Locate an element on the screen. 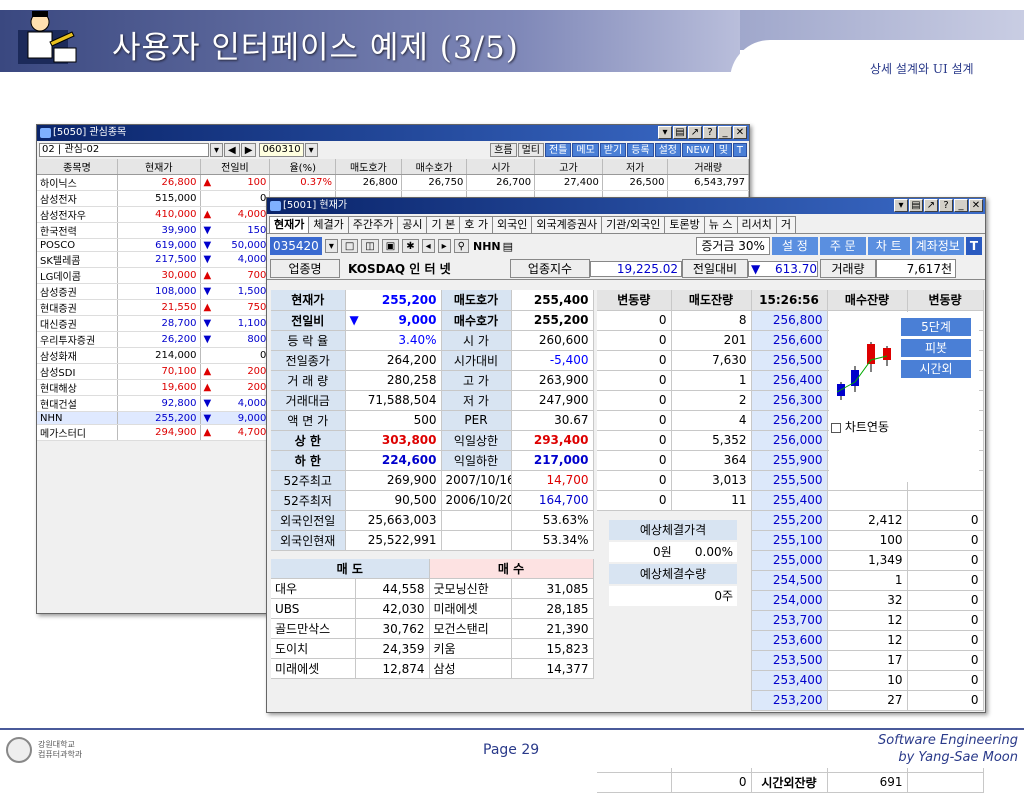  account-button: 계좌정보 is located at coordinates (937, 246).